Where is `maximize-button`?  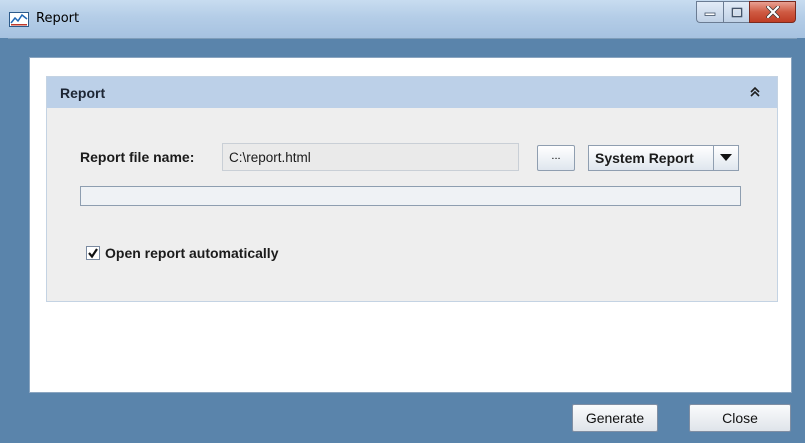
maximize-button is located at coordinates (736, 12).